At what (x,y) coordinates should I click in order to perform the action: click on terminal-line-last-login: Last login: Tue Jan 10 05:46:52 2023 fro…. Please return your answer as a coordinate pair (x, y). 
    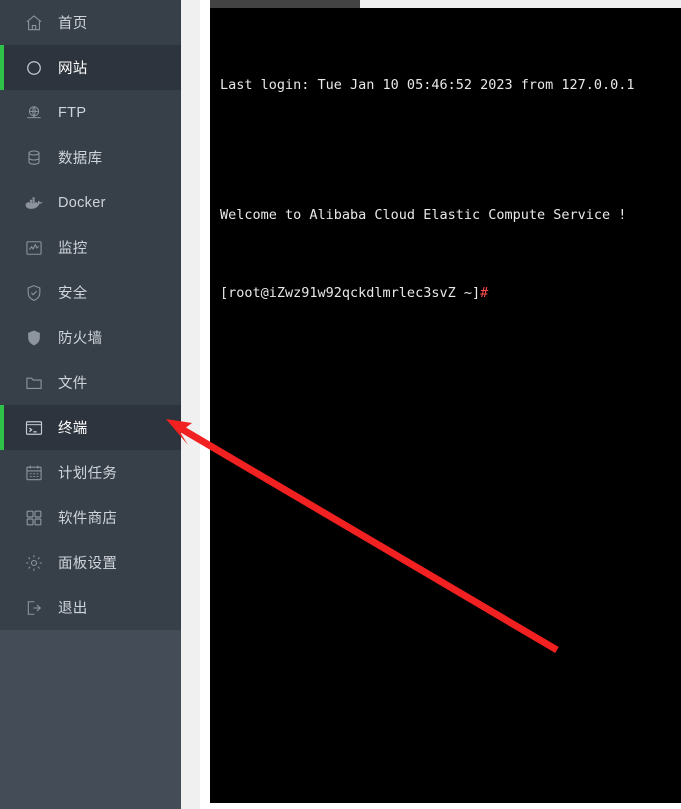
    Looking at the image, I should click on (427, 85).